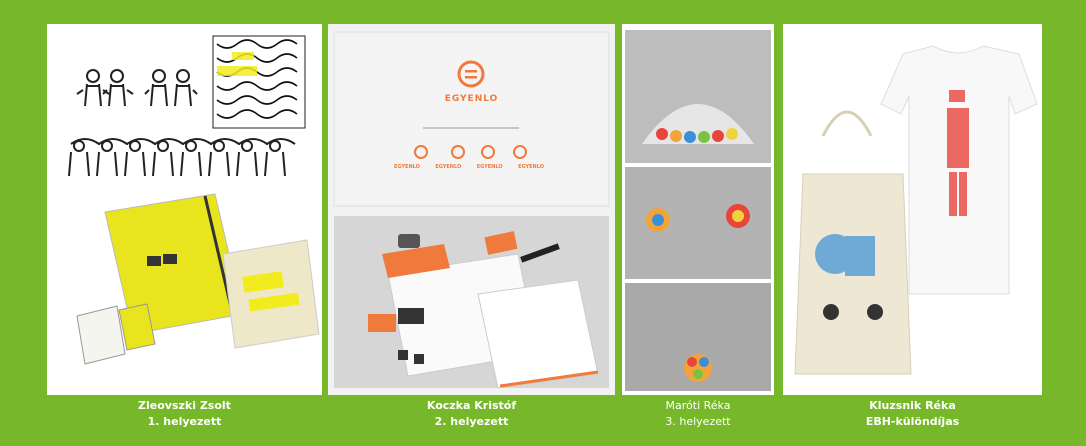 The image size is (1086, 446). I want to click on tote-bag, so click(853, 242).